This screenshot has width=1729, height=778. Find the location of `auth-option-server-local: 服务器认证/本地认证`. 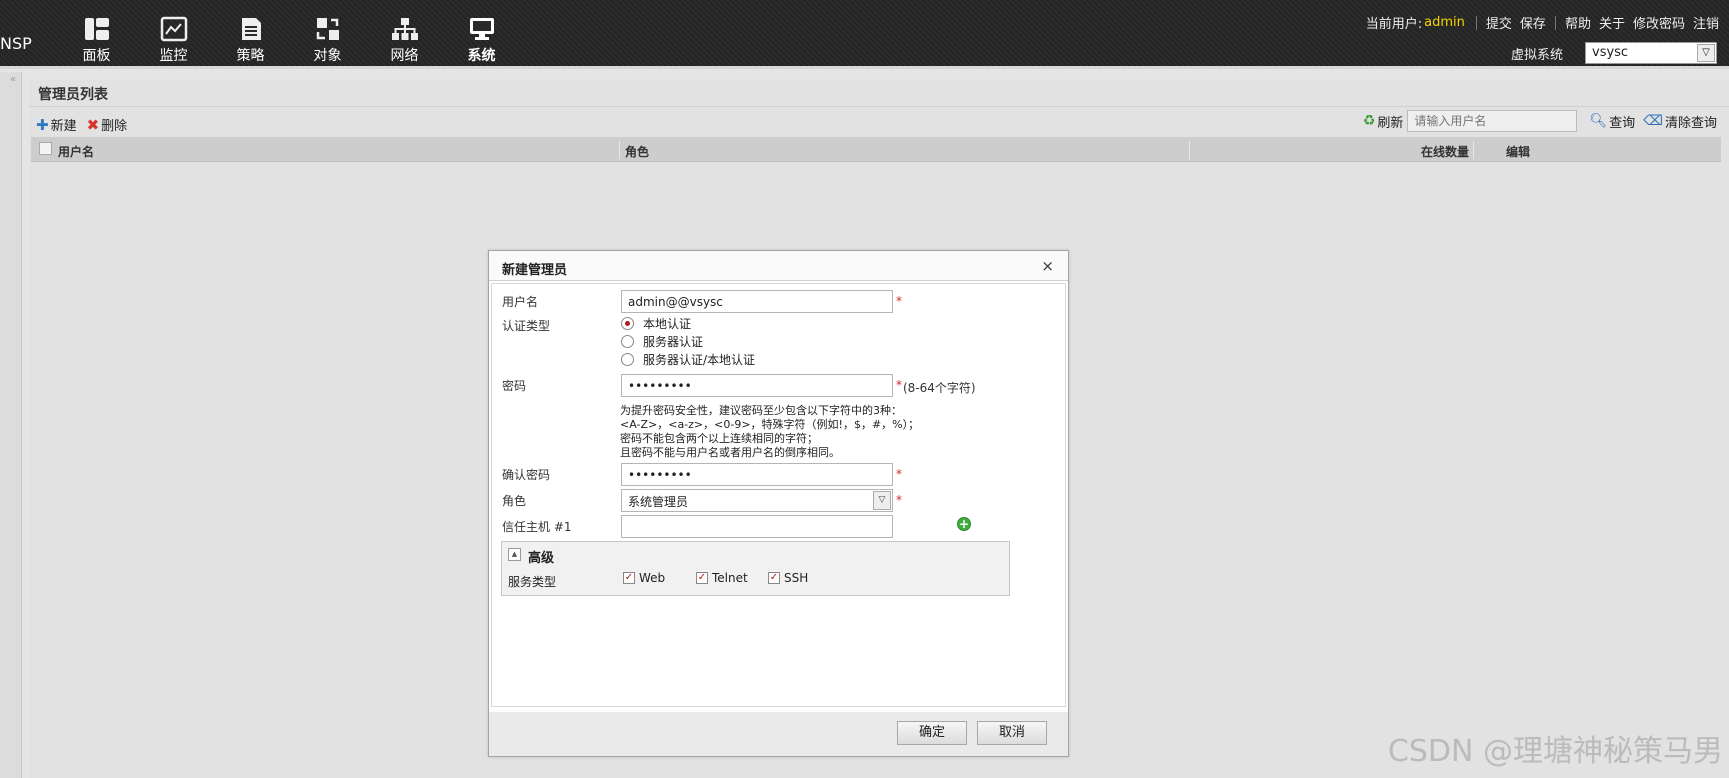

auth-option-server-local: 服务器认证/本地认证 is located at coordinates (688, 359).